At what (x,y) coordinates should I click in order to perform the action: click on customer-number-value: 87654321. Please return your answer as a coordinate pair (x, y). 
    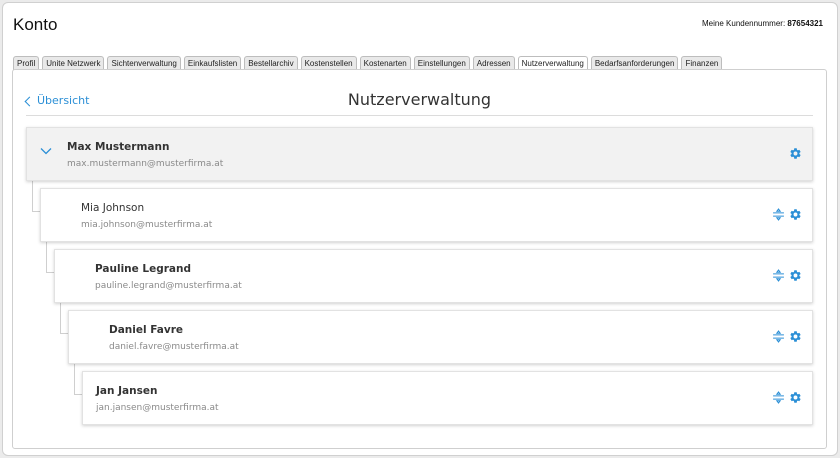
    Looking at the image, I should click on (805, 23).